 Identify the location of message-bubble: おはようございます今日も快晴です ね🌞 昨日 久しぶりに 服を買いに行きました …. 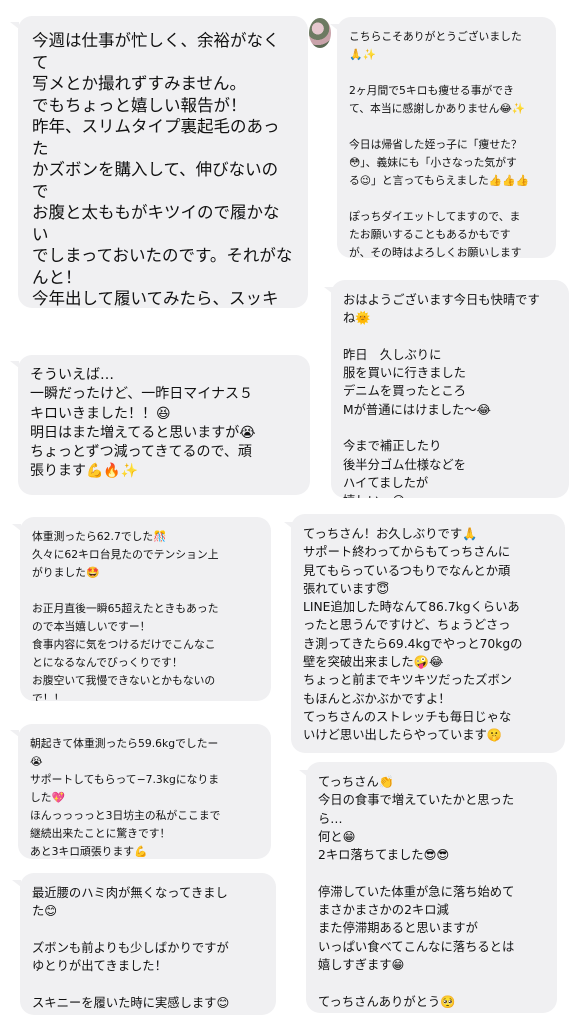
(450, 389).